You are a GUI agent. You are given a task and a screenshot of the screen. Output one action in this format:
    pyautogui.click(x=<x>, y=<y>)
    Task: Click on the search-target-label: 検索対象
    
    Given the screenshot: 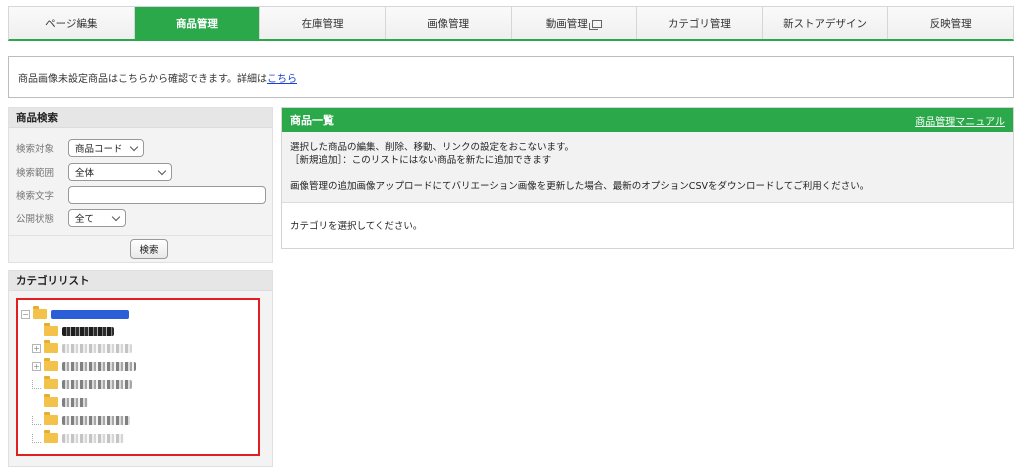 What is the action you would take?
    pyautogui.click(x=35, y=149)
    